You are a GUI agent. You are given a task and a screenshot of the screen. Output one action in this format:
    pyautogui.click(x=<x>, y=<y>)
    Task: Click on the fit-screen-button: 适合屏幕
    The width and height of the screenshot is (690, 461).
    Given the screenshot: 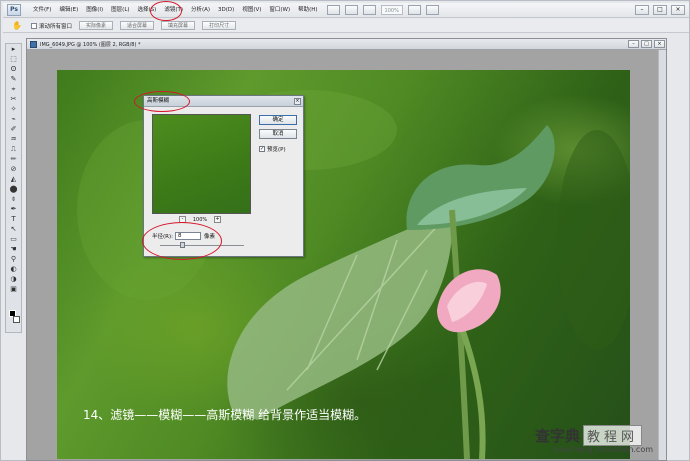 What is the action you would take?
    pyautogui.click(x=137, y=25)
    